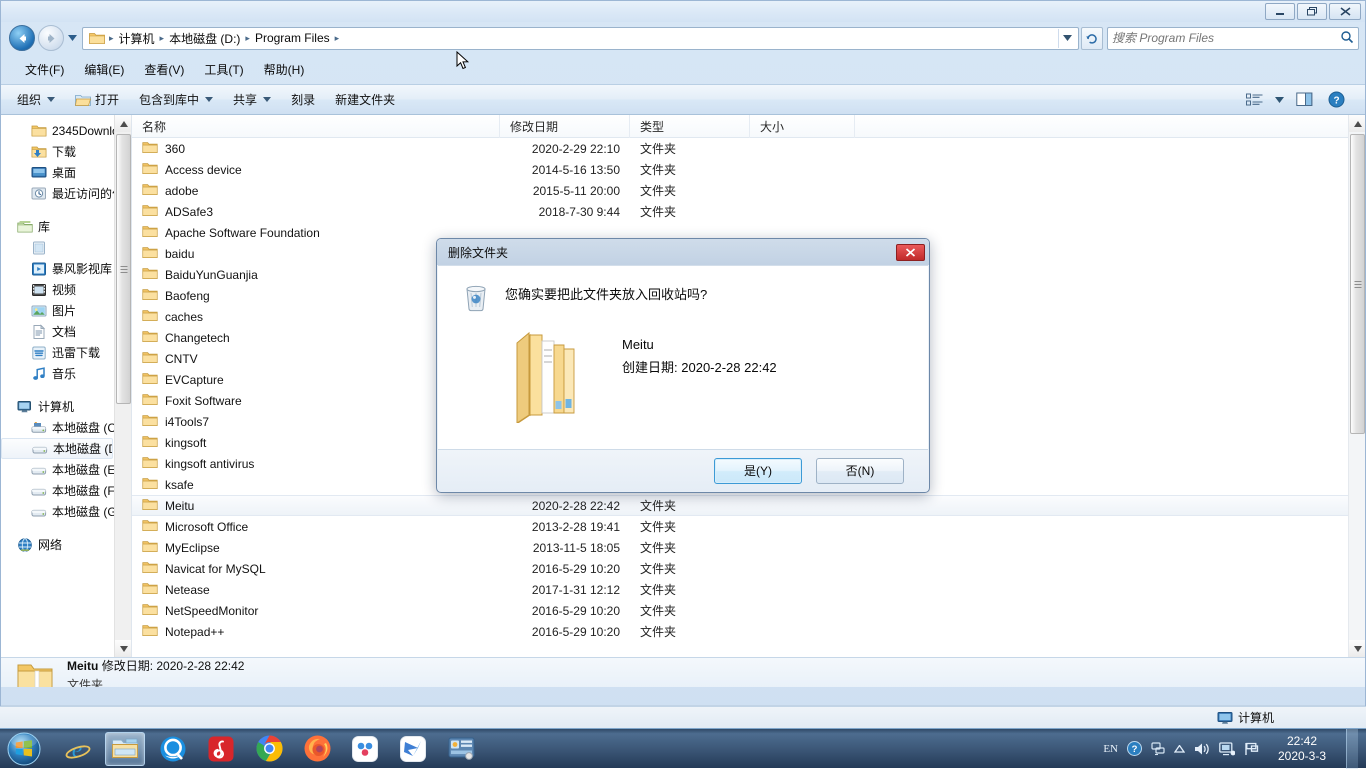 Image resolution: width=1366 pixels, height=769 pixels. What do you see at coordinates (66, 352) in the screenshot?
I see `sidebar-item-迅雷下载: 迅雷下载` at bounding box center [66, 352].